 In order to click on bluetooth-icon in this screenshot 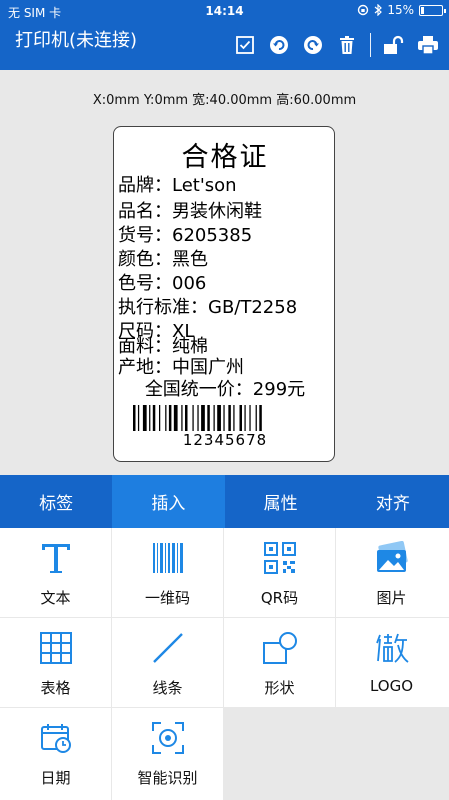, I will do `click(378, 10)`.